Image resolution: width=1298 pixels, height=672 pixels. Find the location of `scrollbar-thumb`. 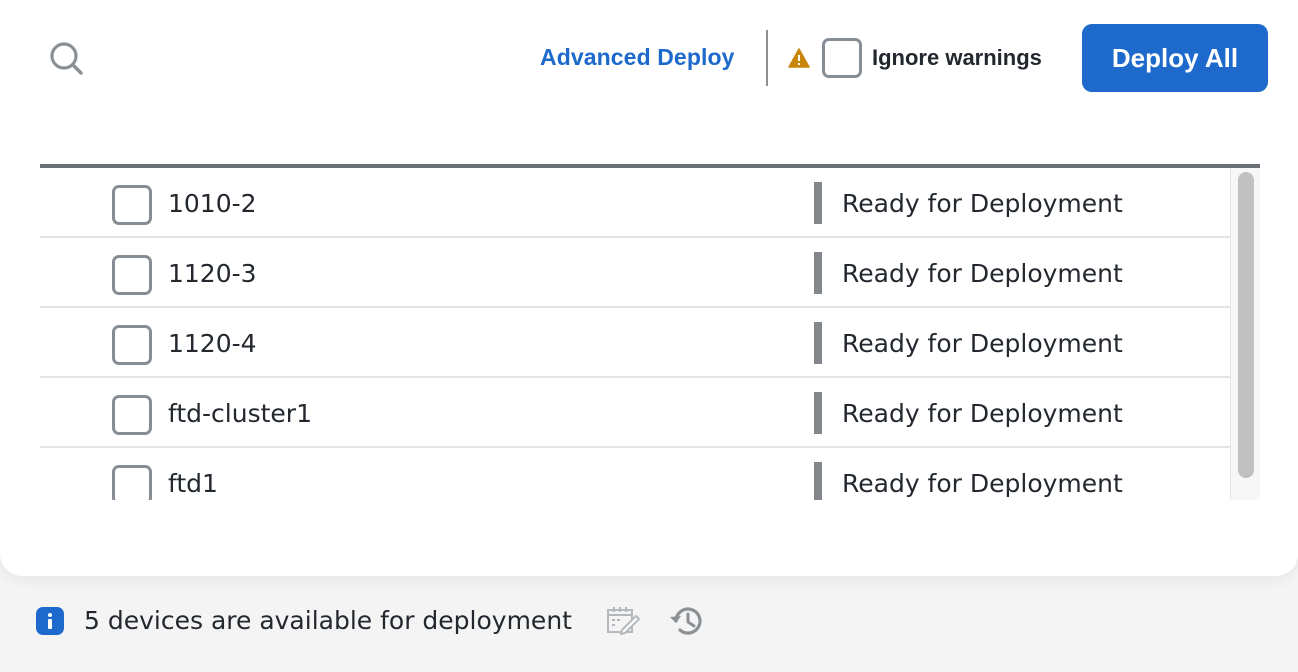

scrollbar-thumb is located at coordinates (1246, 325).